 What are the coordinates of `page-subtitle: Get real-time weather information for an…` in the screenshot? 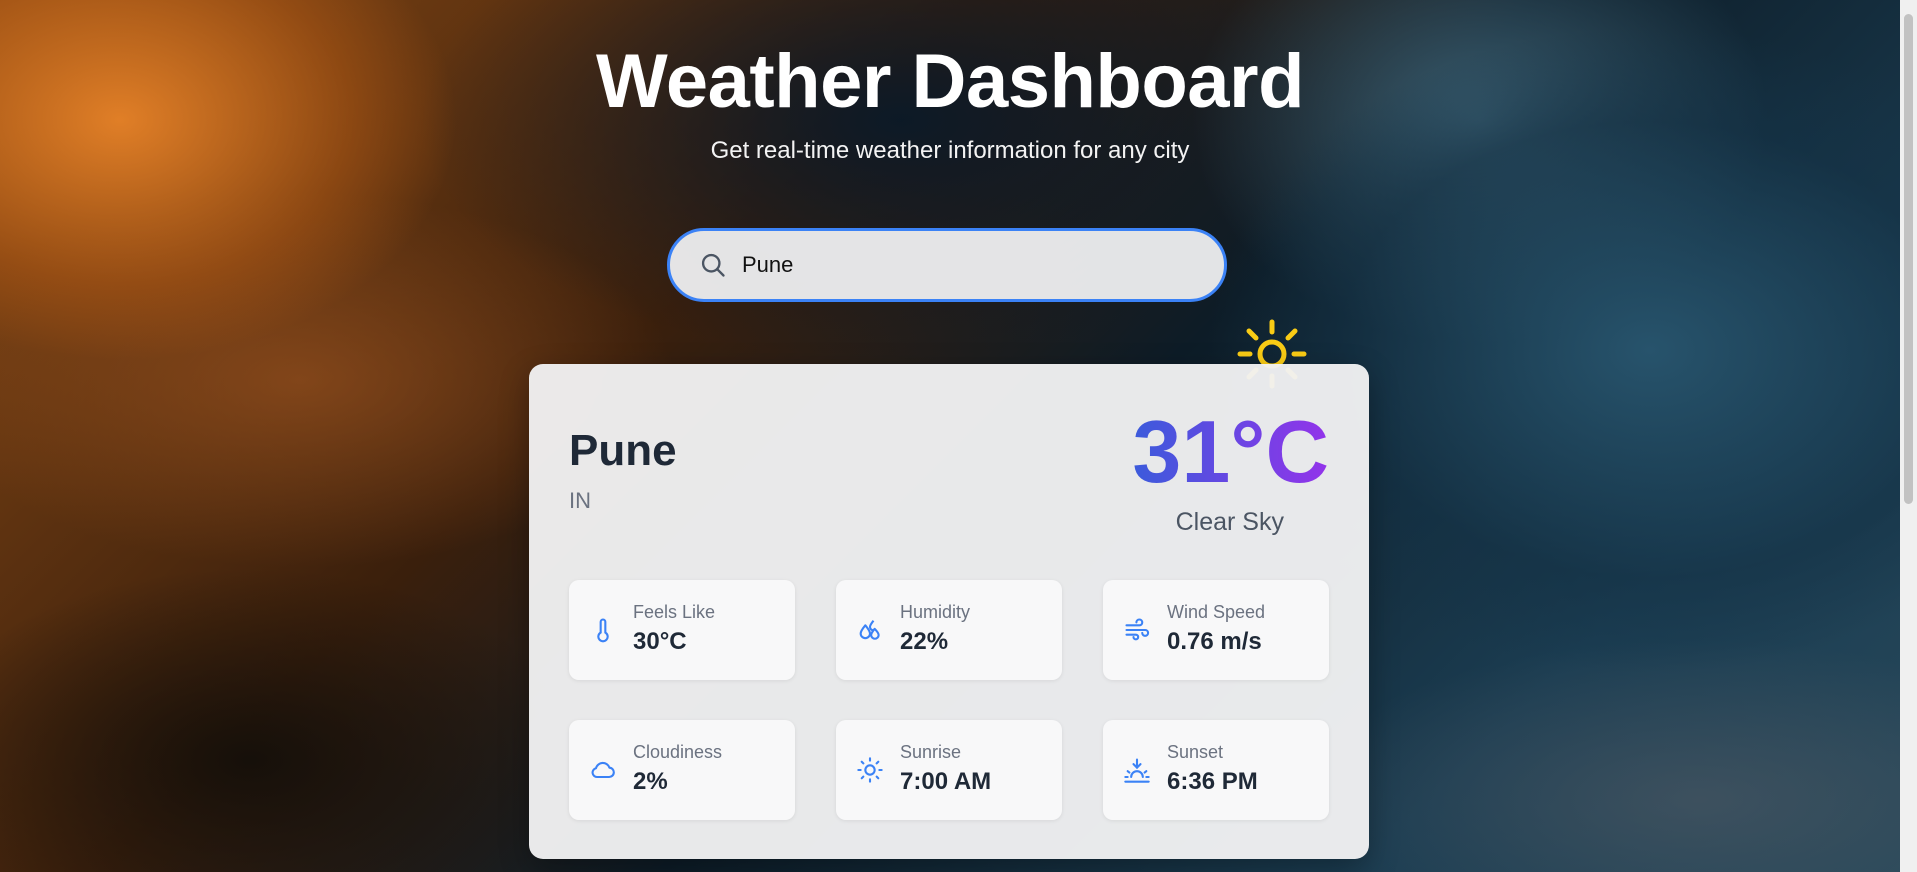 It's located at (950, 150).